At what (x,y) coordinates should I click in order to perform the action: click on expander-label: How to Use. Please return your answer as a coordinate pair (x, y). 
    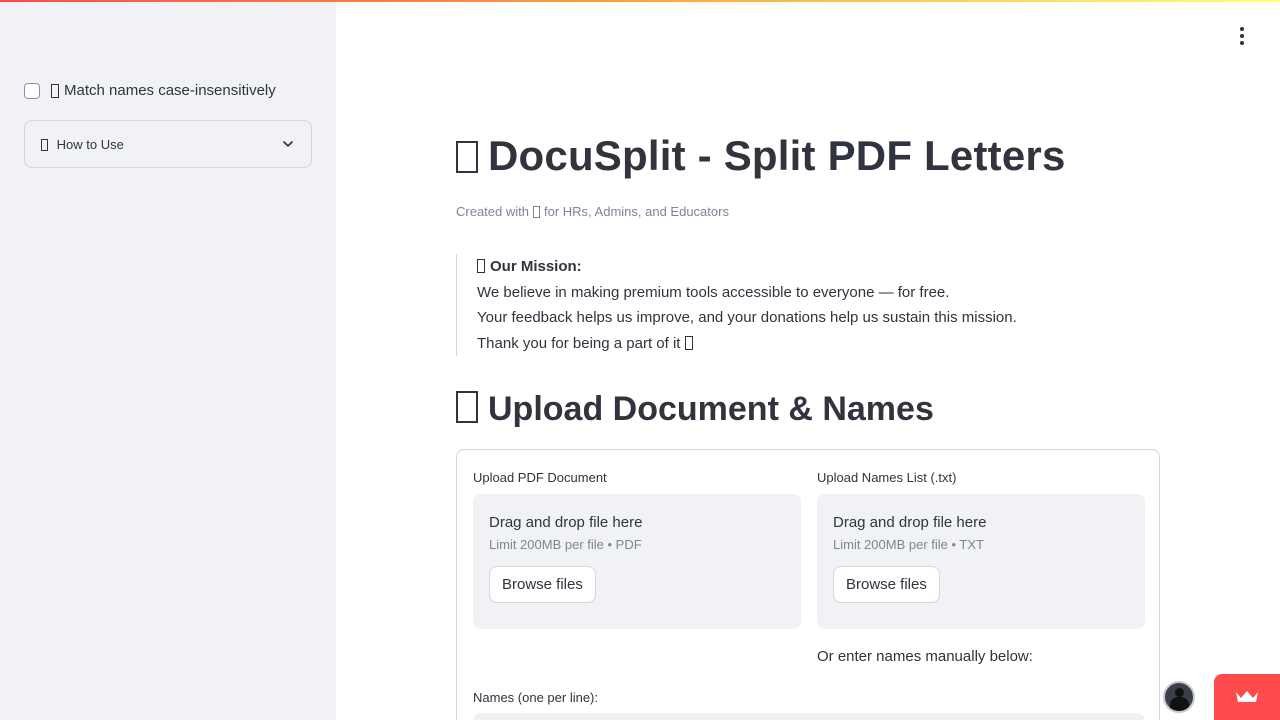
    Looking at the image, I should click on (90, 144).